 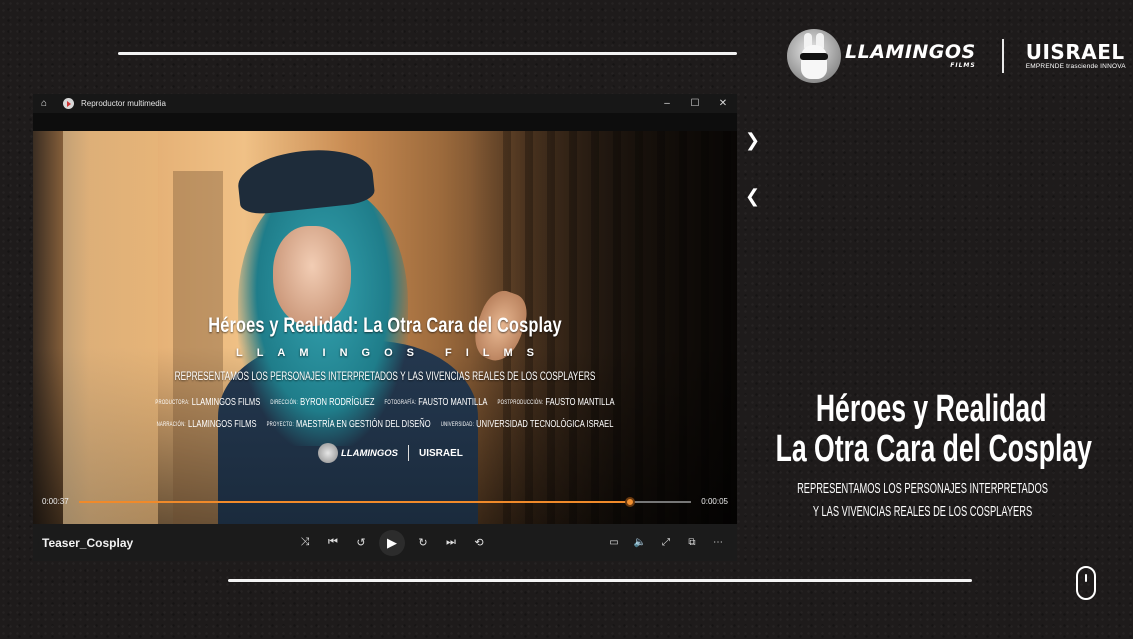 What do you see at coordinates (49, 103) in the screenshot?
I see `home-icon: ⌂` at bounding box center [49, 103].